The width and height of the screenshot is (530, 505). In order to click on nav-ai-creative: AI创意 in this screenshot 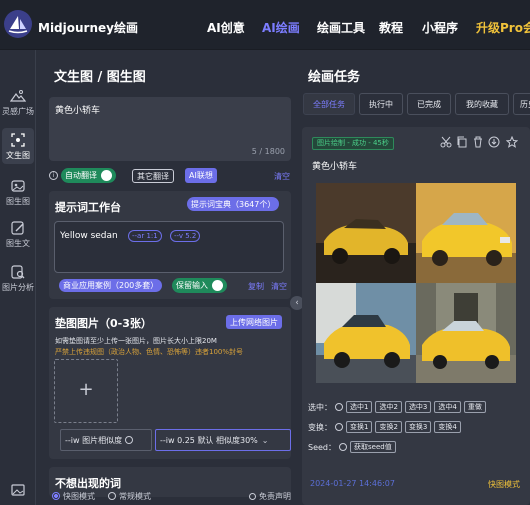, I will do `click(226, 27)`.